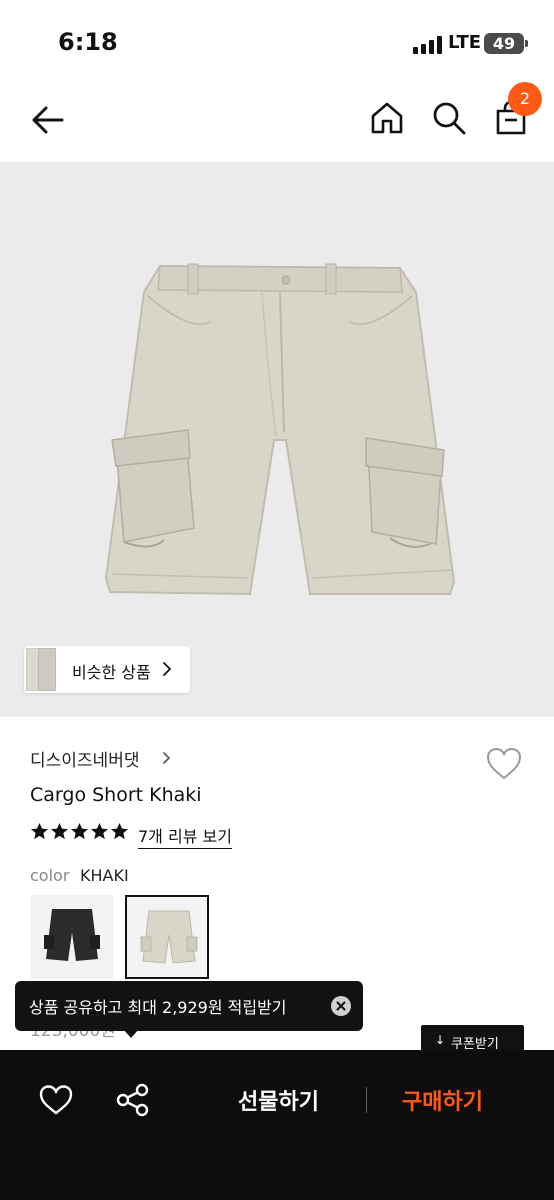 The image size is (554, 1200). What do you see at coordinates (277, 41) in the screenshot?
I see `status-bar: 6:18 LTE 49` at bounding box center [277, 41].